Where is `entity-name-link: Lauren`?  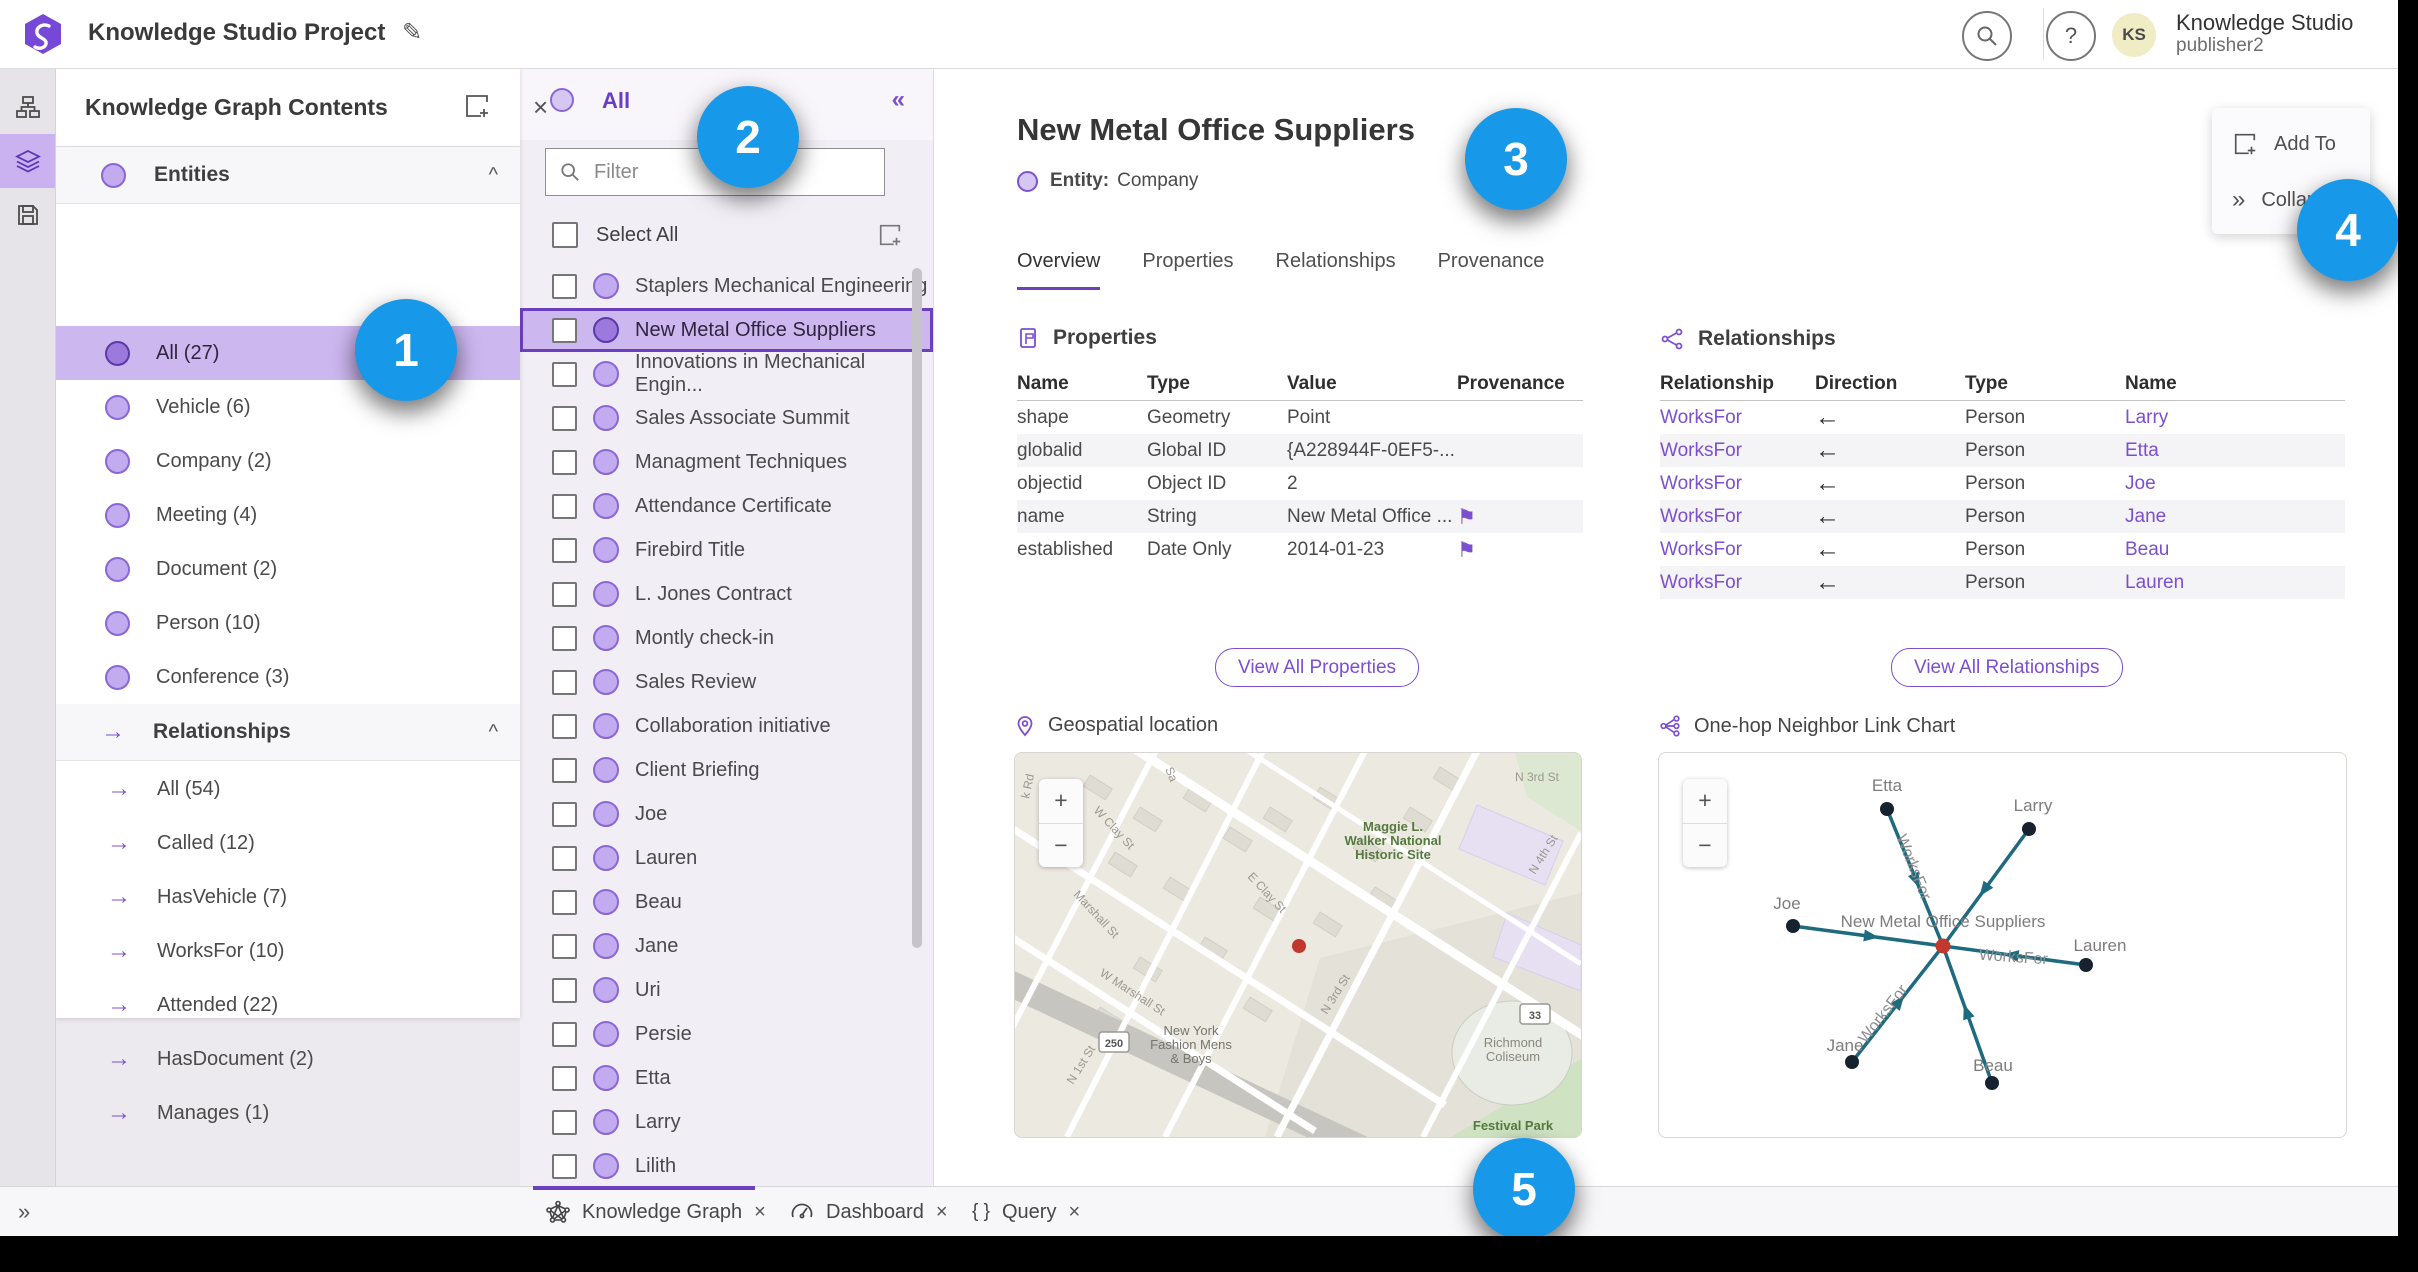 entity-name-link: Lauren is located at coordinates (2235, 583).